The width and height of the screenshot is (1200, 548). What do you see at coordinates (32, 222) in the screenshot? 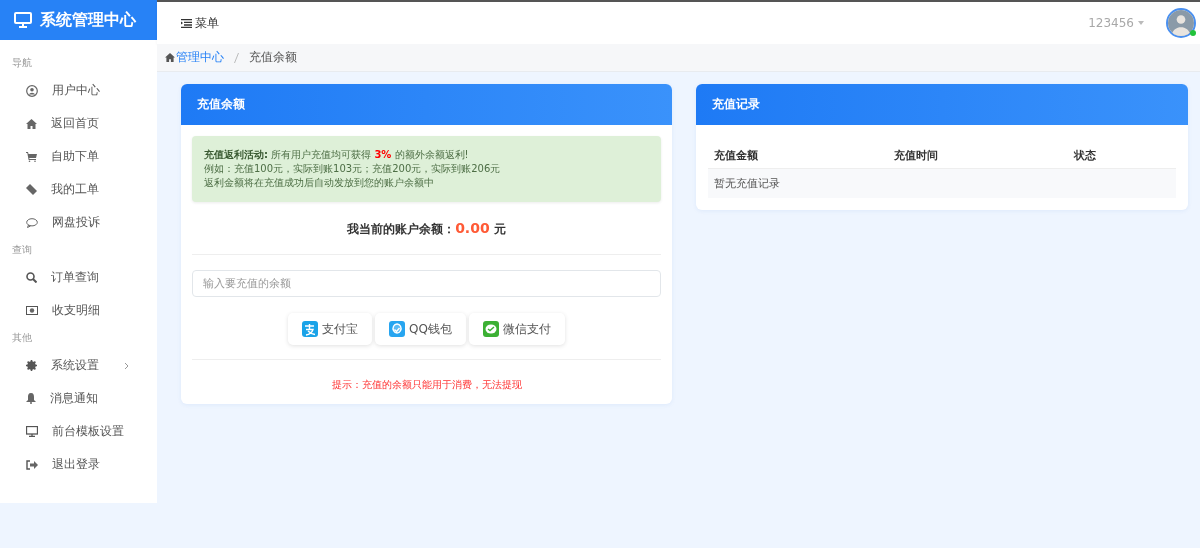
I see `chat-icon` at bounding box center [32, 222].